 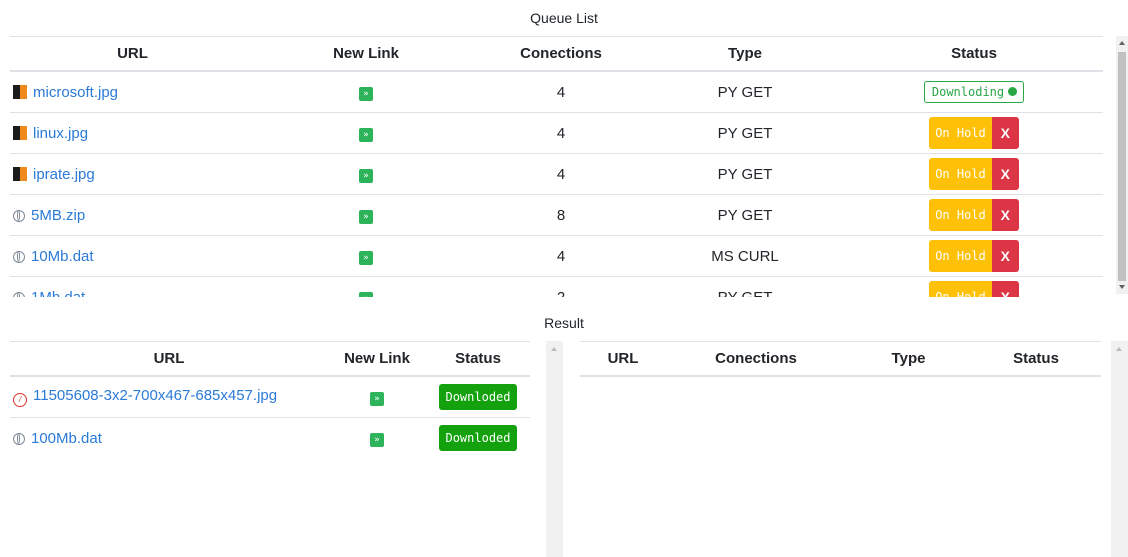 I want to click on result-right-header-row: URL Conections Type Status, so click(x=840, y=359).